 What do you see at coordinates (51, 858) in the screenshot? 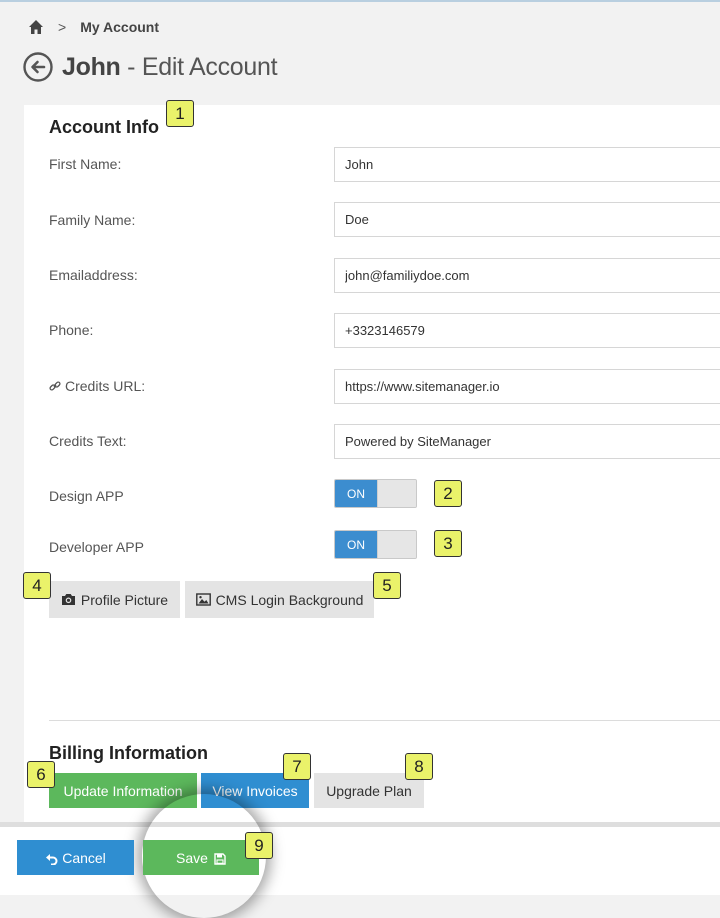
I see `undo-icon` at bounding box center [51, 858].